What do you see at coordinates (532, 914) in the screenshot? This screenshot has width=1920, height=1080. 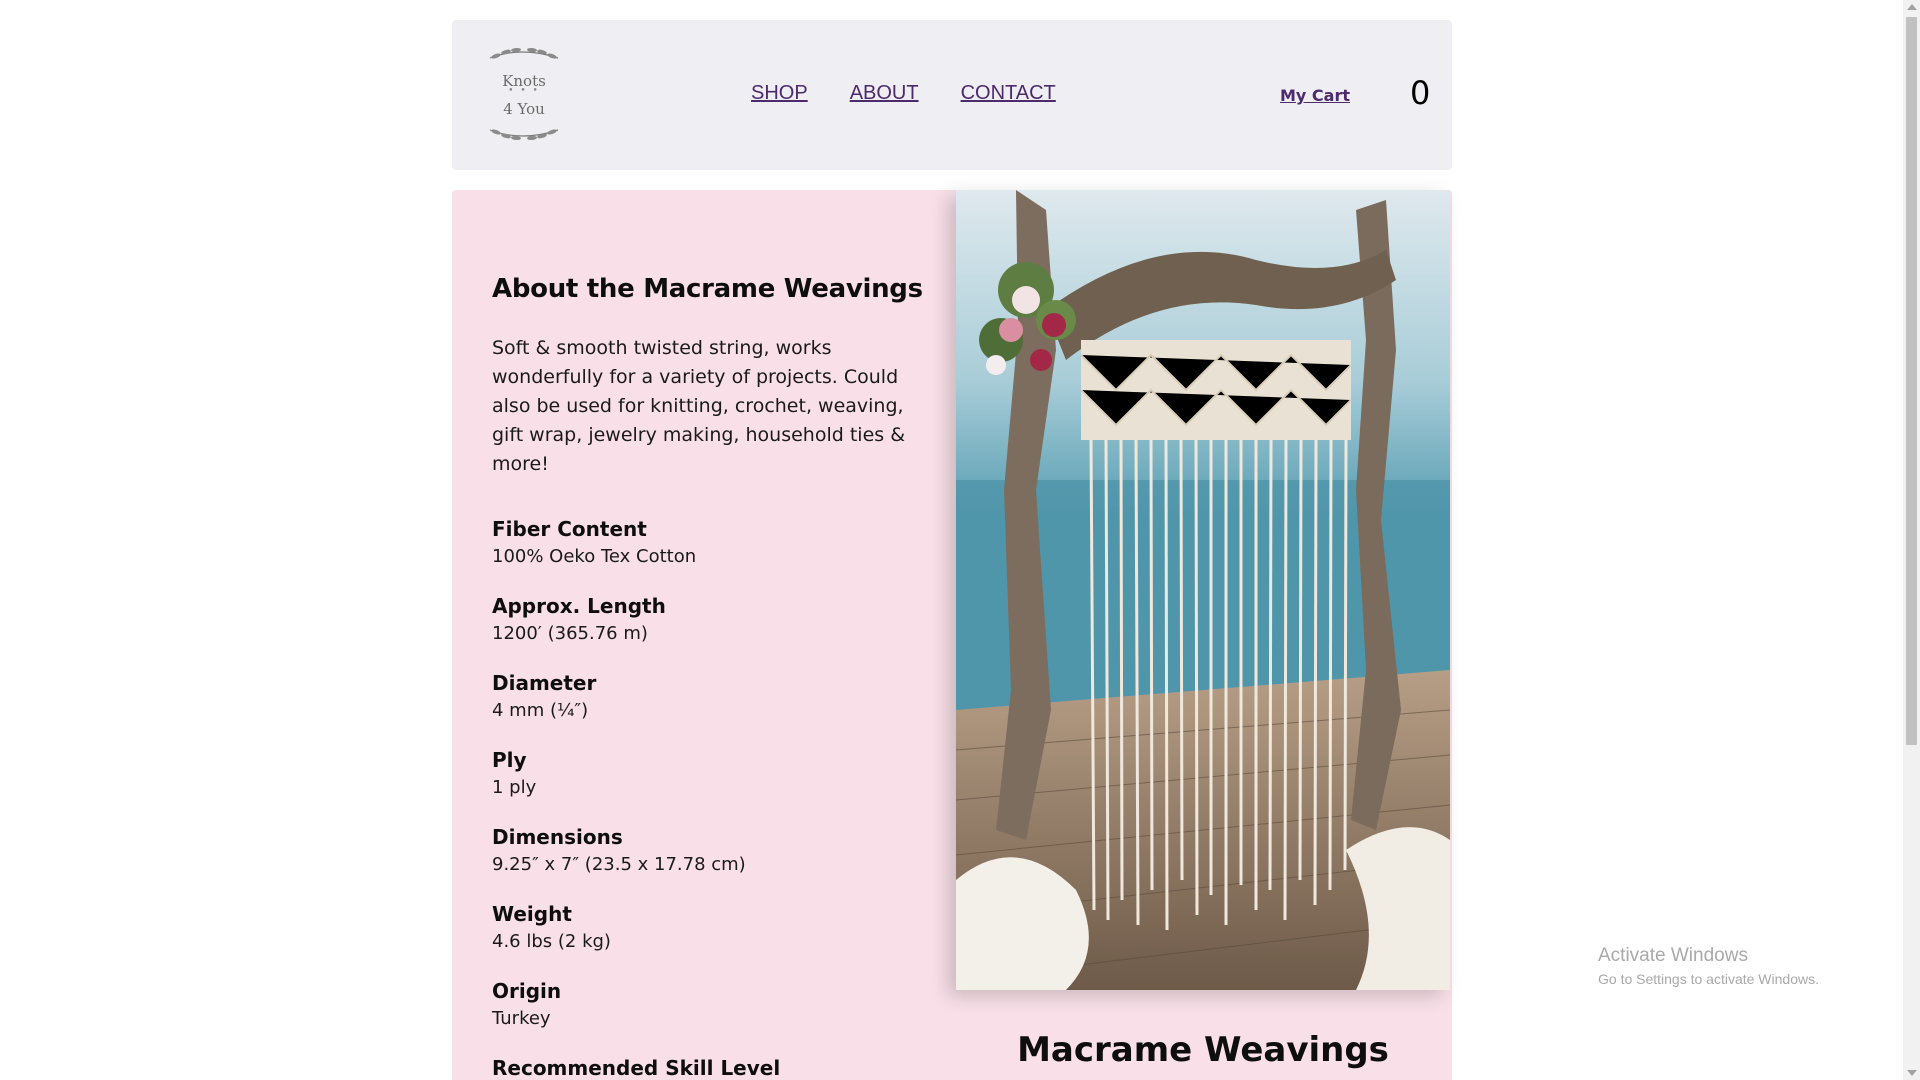 I see `spec-label: Weight` at bounding box center [532, 914].